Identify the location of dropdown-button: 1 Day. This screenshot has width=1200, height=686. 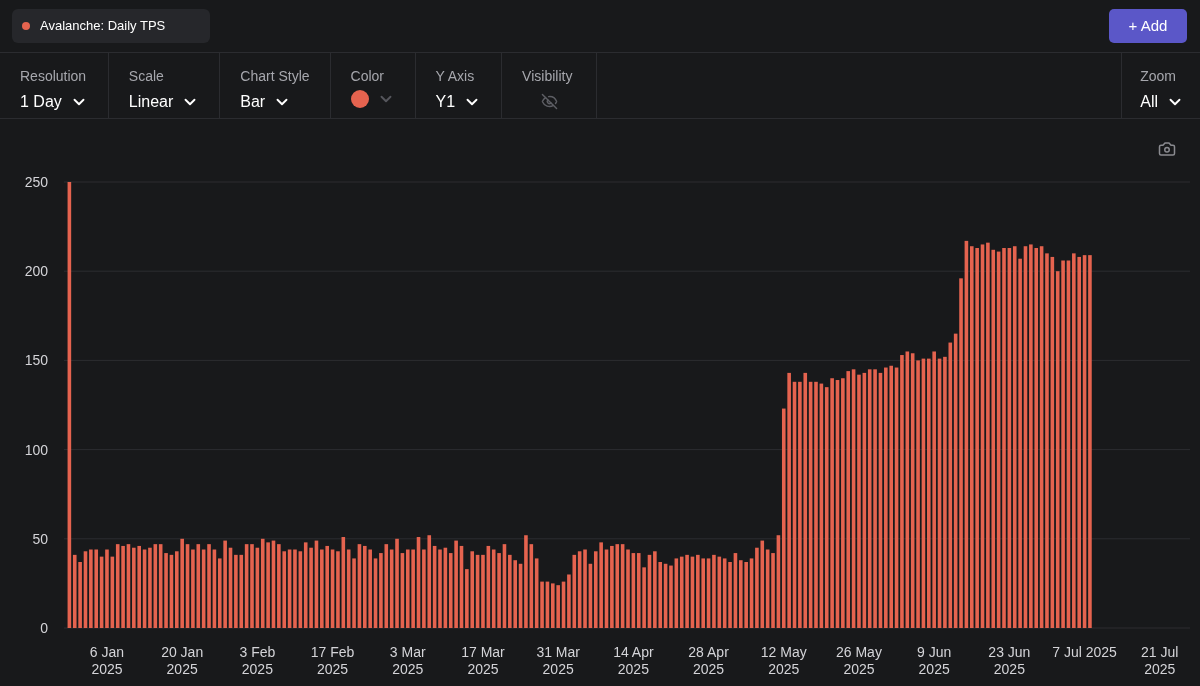
(54, 102).